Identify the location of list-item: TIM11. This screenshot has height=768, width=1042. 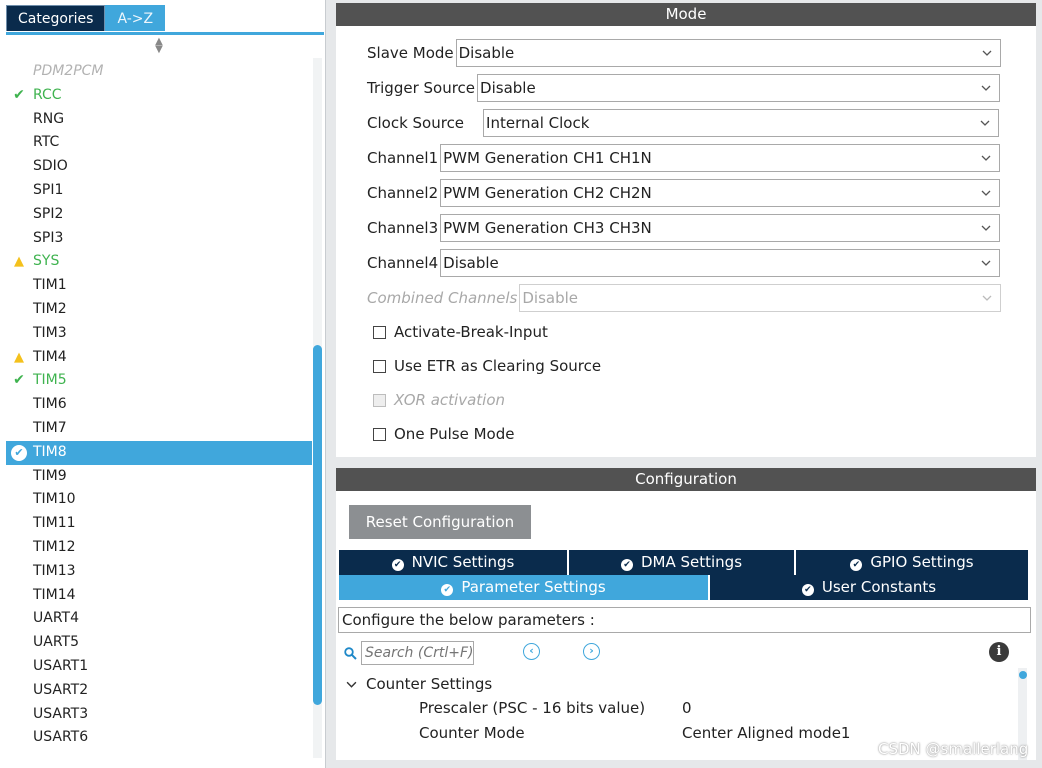
(159, 524).